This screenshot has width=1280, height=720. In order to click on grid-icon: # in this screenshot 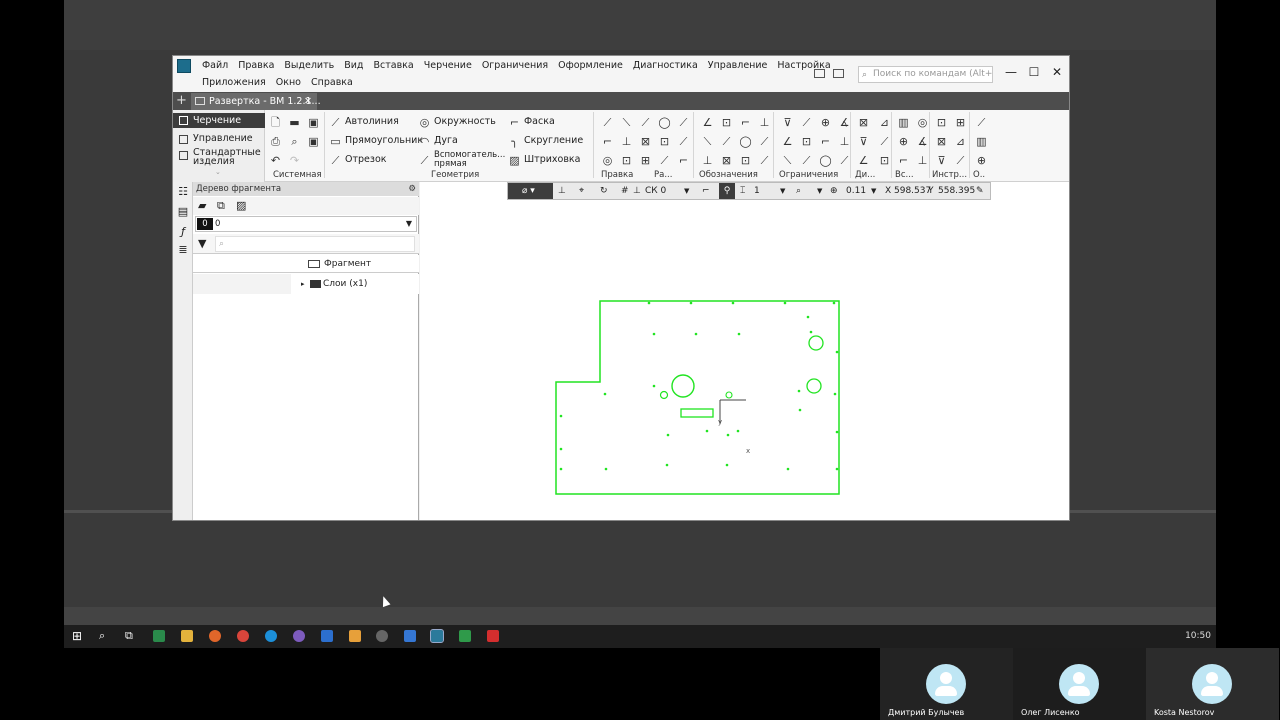, I will do `click(625, 191)`.